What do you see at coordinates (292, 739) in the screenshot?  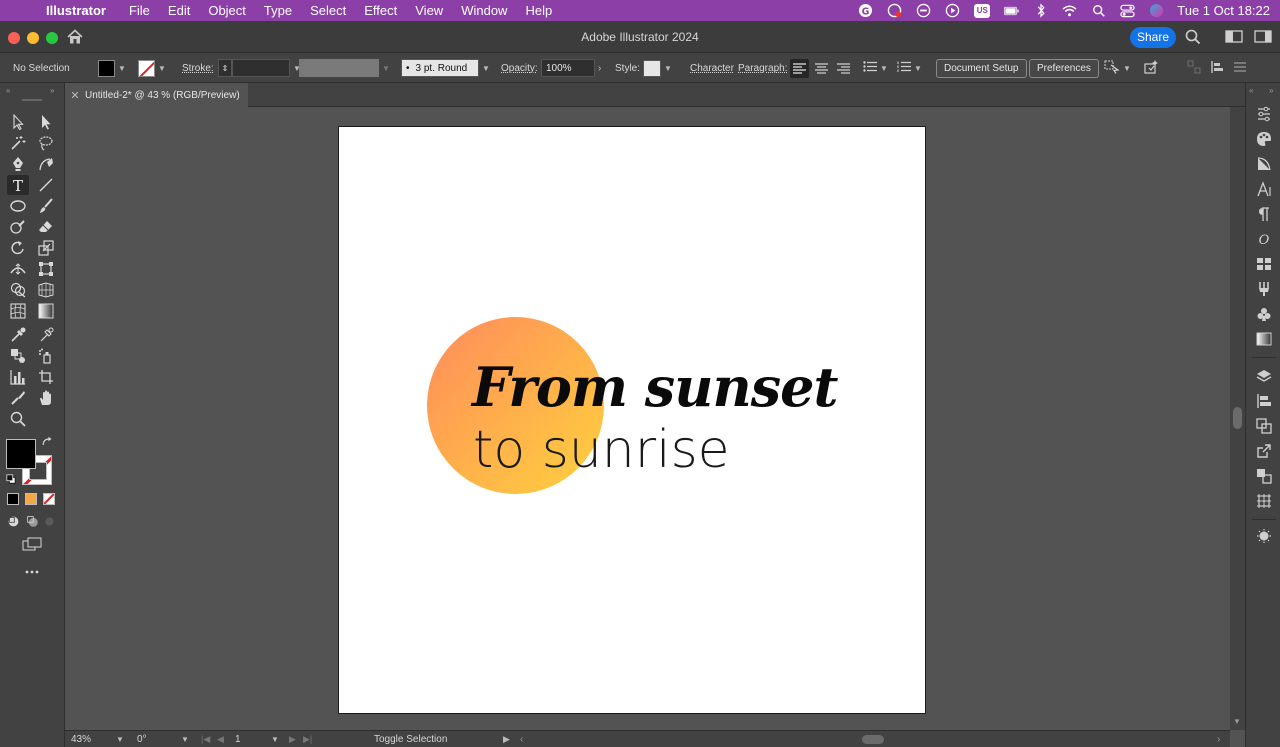 I see `next-artboard-icon: ▶` at bounding box center [292, 739].